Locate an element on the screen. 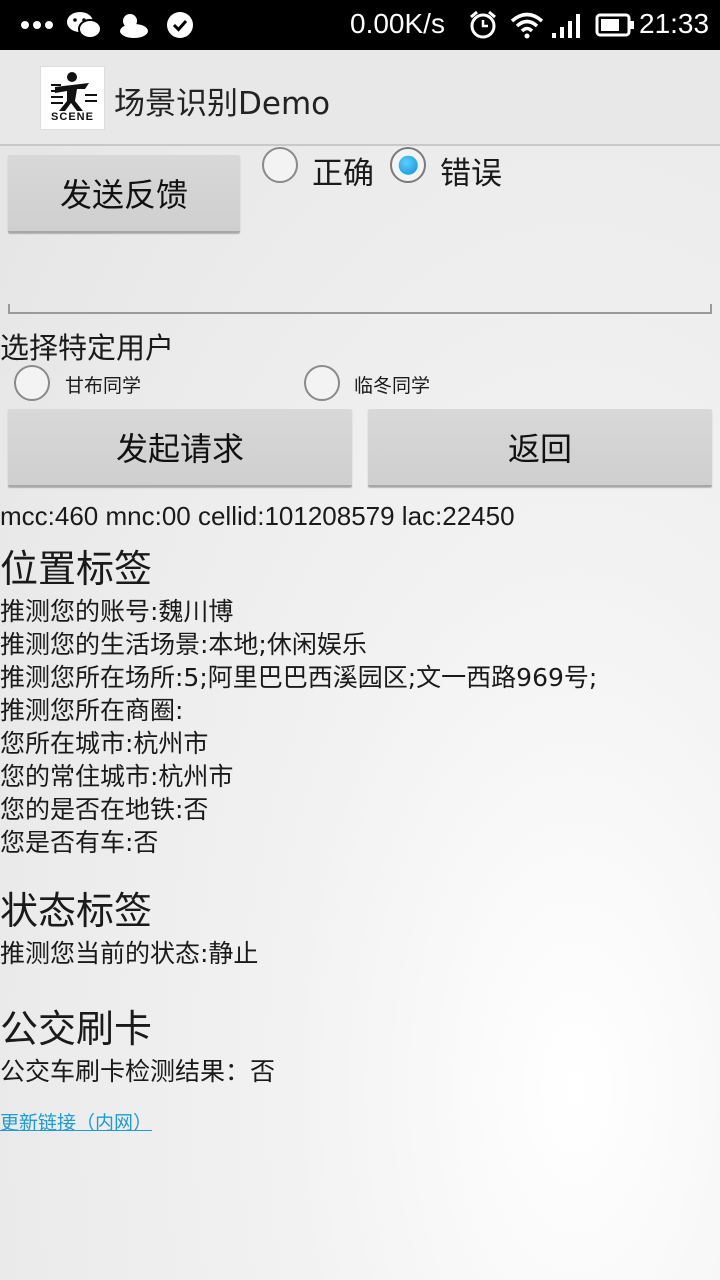 The image size is (720, 1280). bus-section-title: 公交刷卡 is located at coordinates (76, 1029).